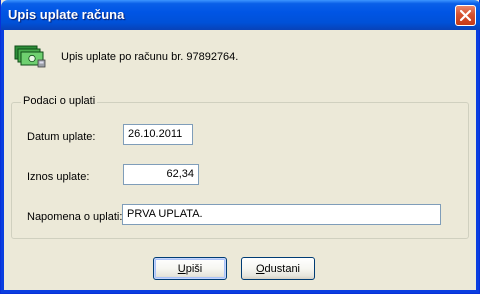 The width and height of the screenshot is (480, 294). I want to click on close-icon, so click(465, 15).